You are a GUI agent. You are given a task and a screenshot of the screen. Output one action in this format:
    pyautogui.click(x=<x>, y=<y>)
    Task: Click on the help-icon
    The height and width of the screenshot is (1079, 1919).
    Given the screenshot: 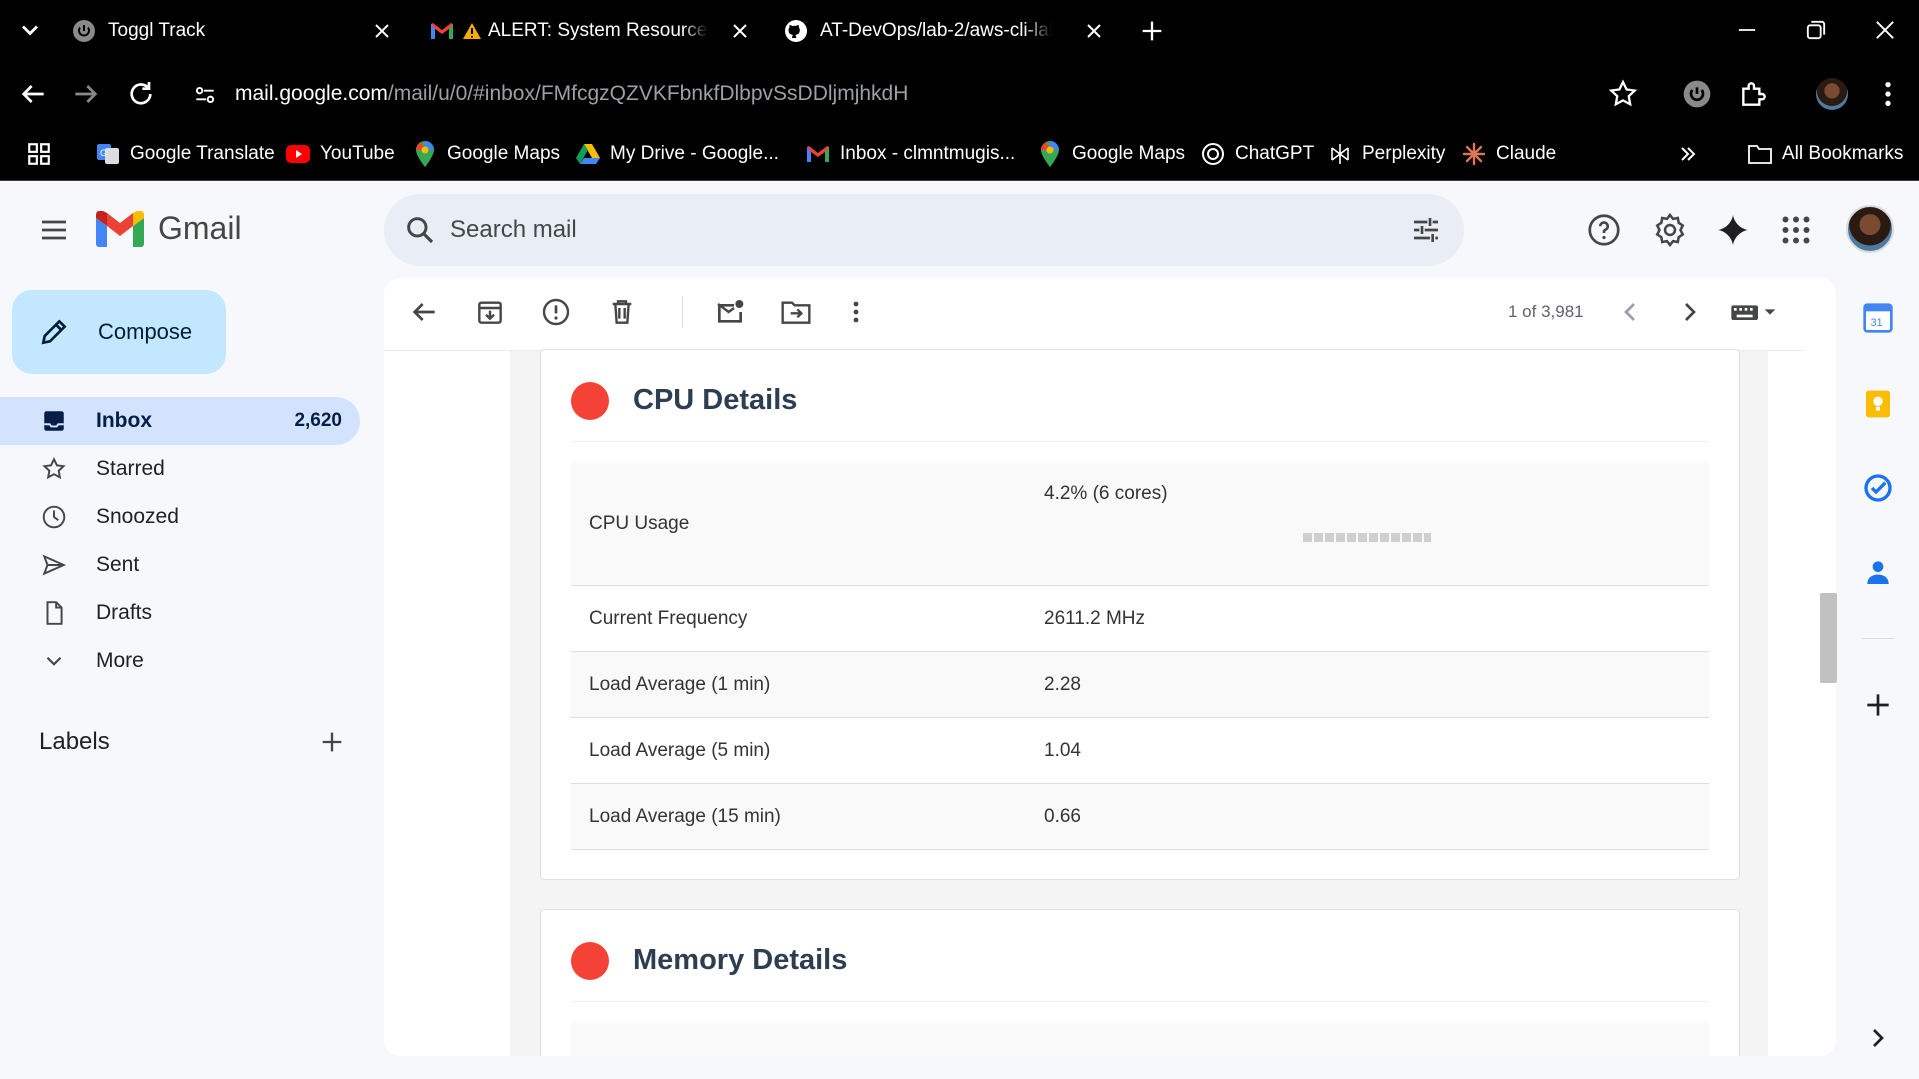 What is the action you would take?
    pyautogui.click(x=1604, y=230)
    